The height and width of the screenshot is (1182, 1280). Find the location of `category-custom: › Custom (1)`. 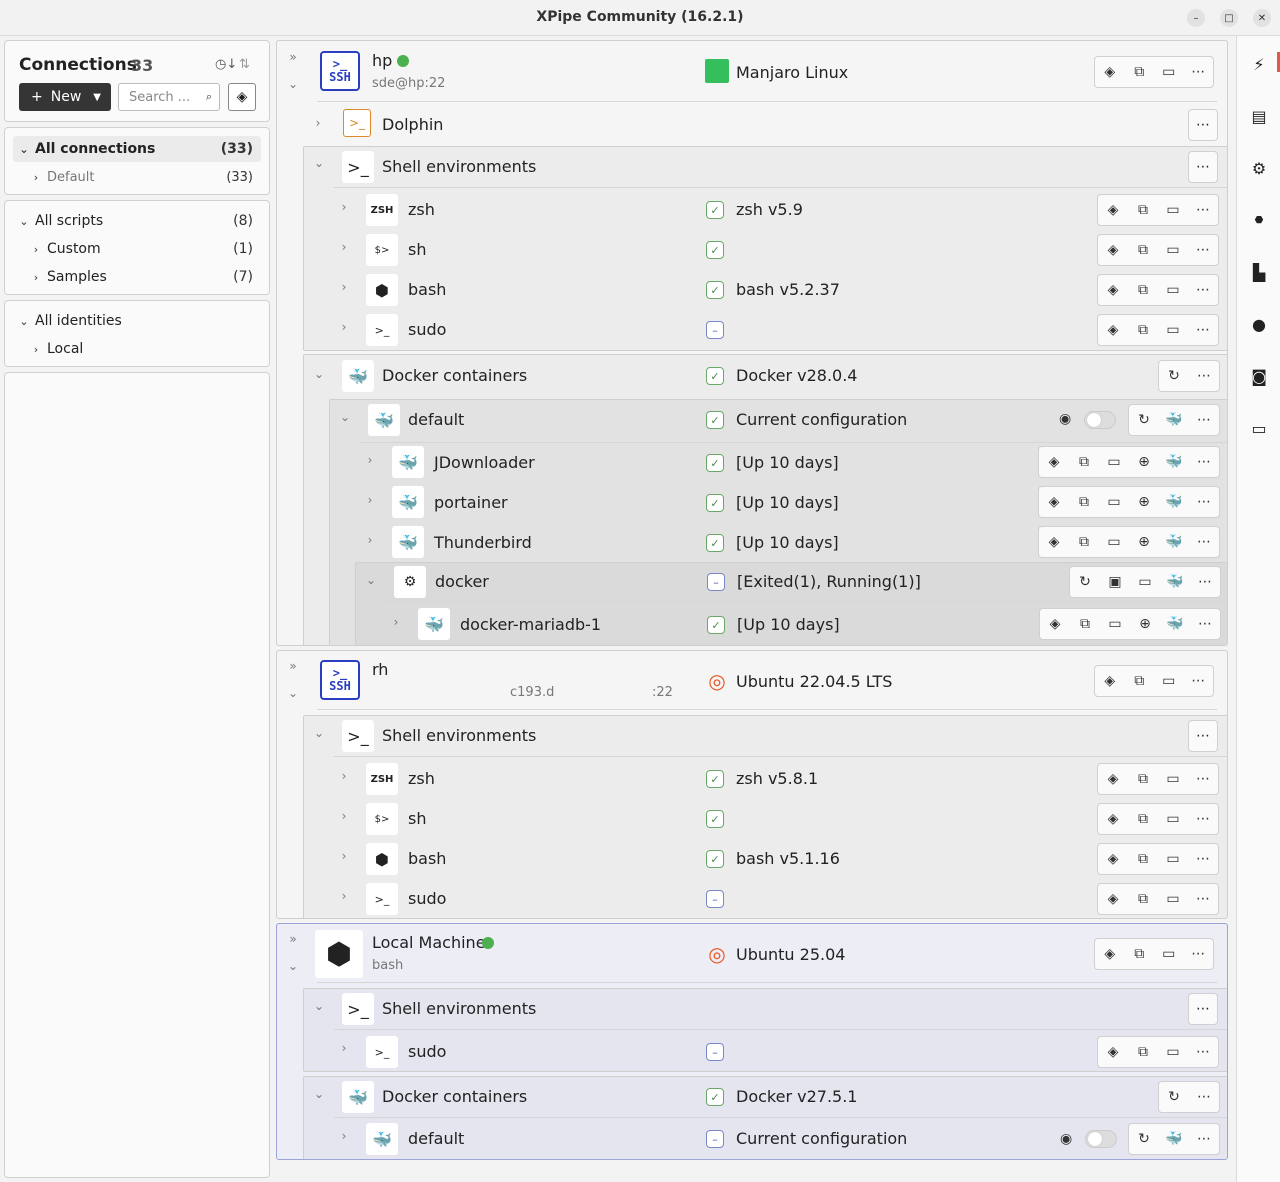

category-custom: › Custom (1) is located at coordinates (143, 249).